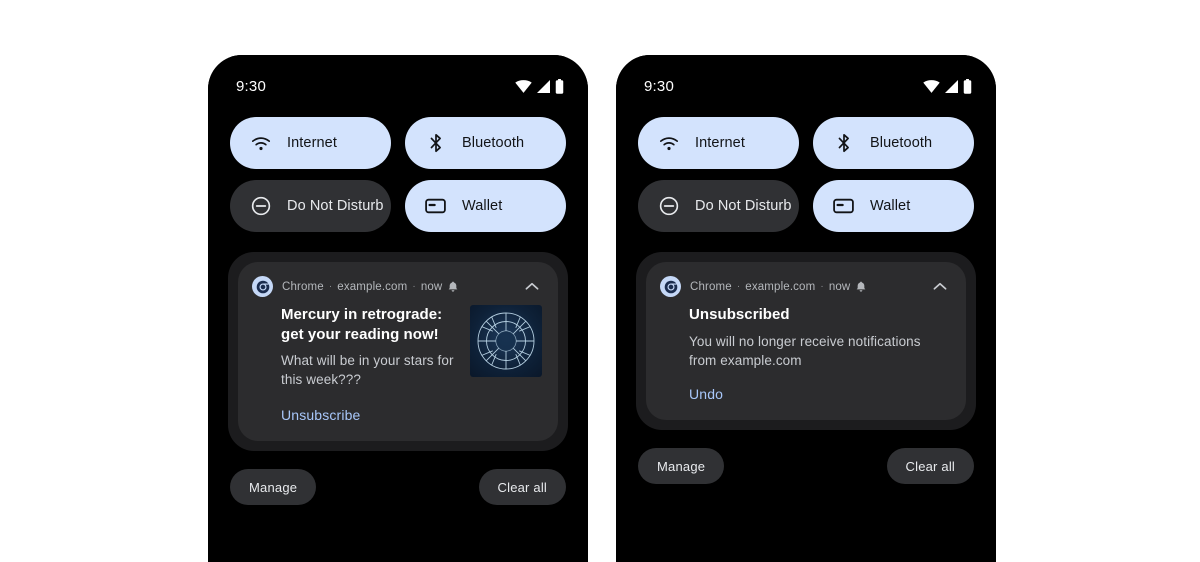  What do you see at coordinates (706, 394) in the screenshot?
I see `undo-button: Undo` at bounding box center [706, 394].